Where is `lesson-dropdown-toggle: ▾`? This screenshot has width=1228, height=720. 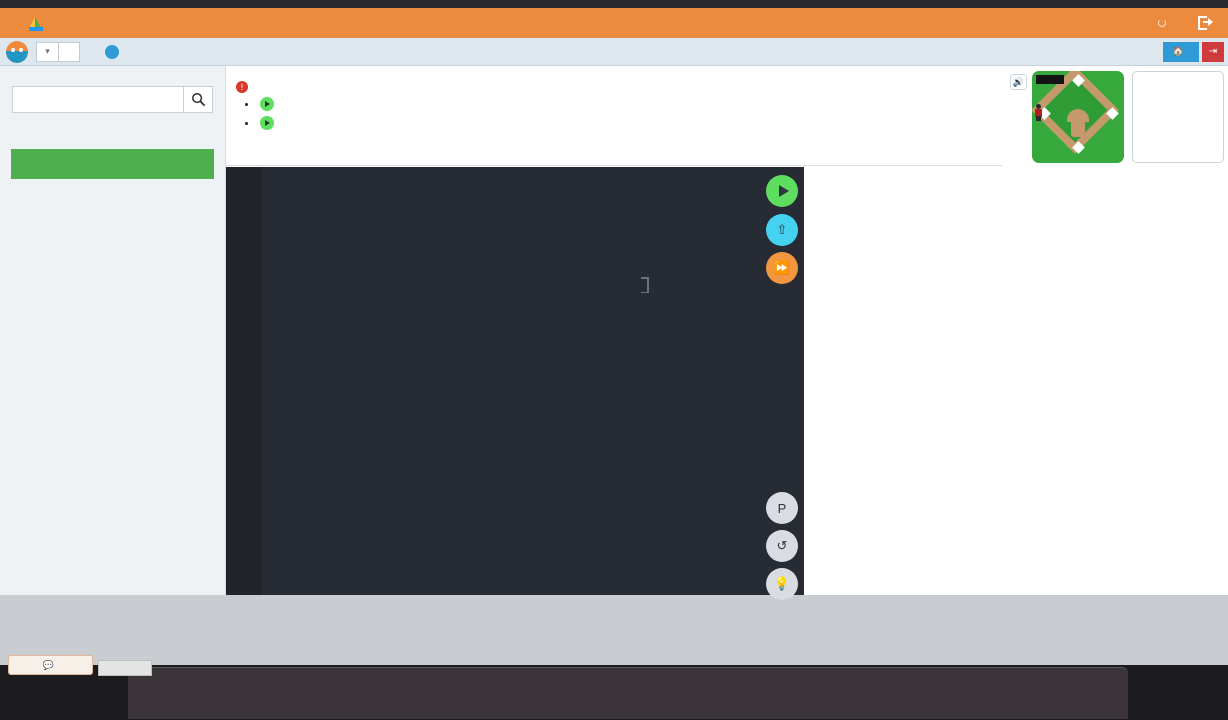
lesson-dropdown-toggle: ▾ is located at coordinates (47, 51).